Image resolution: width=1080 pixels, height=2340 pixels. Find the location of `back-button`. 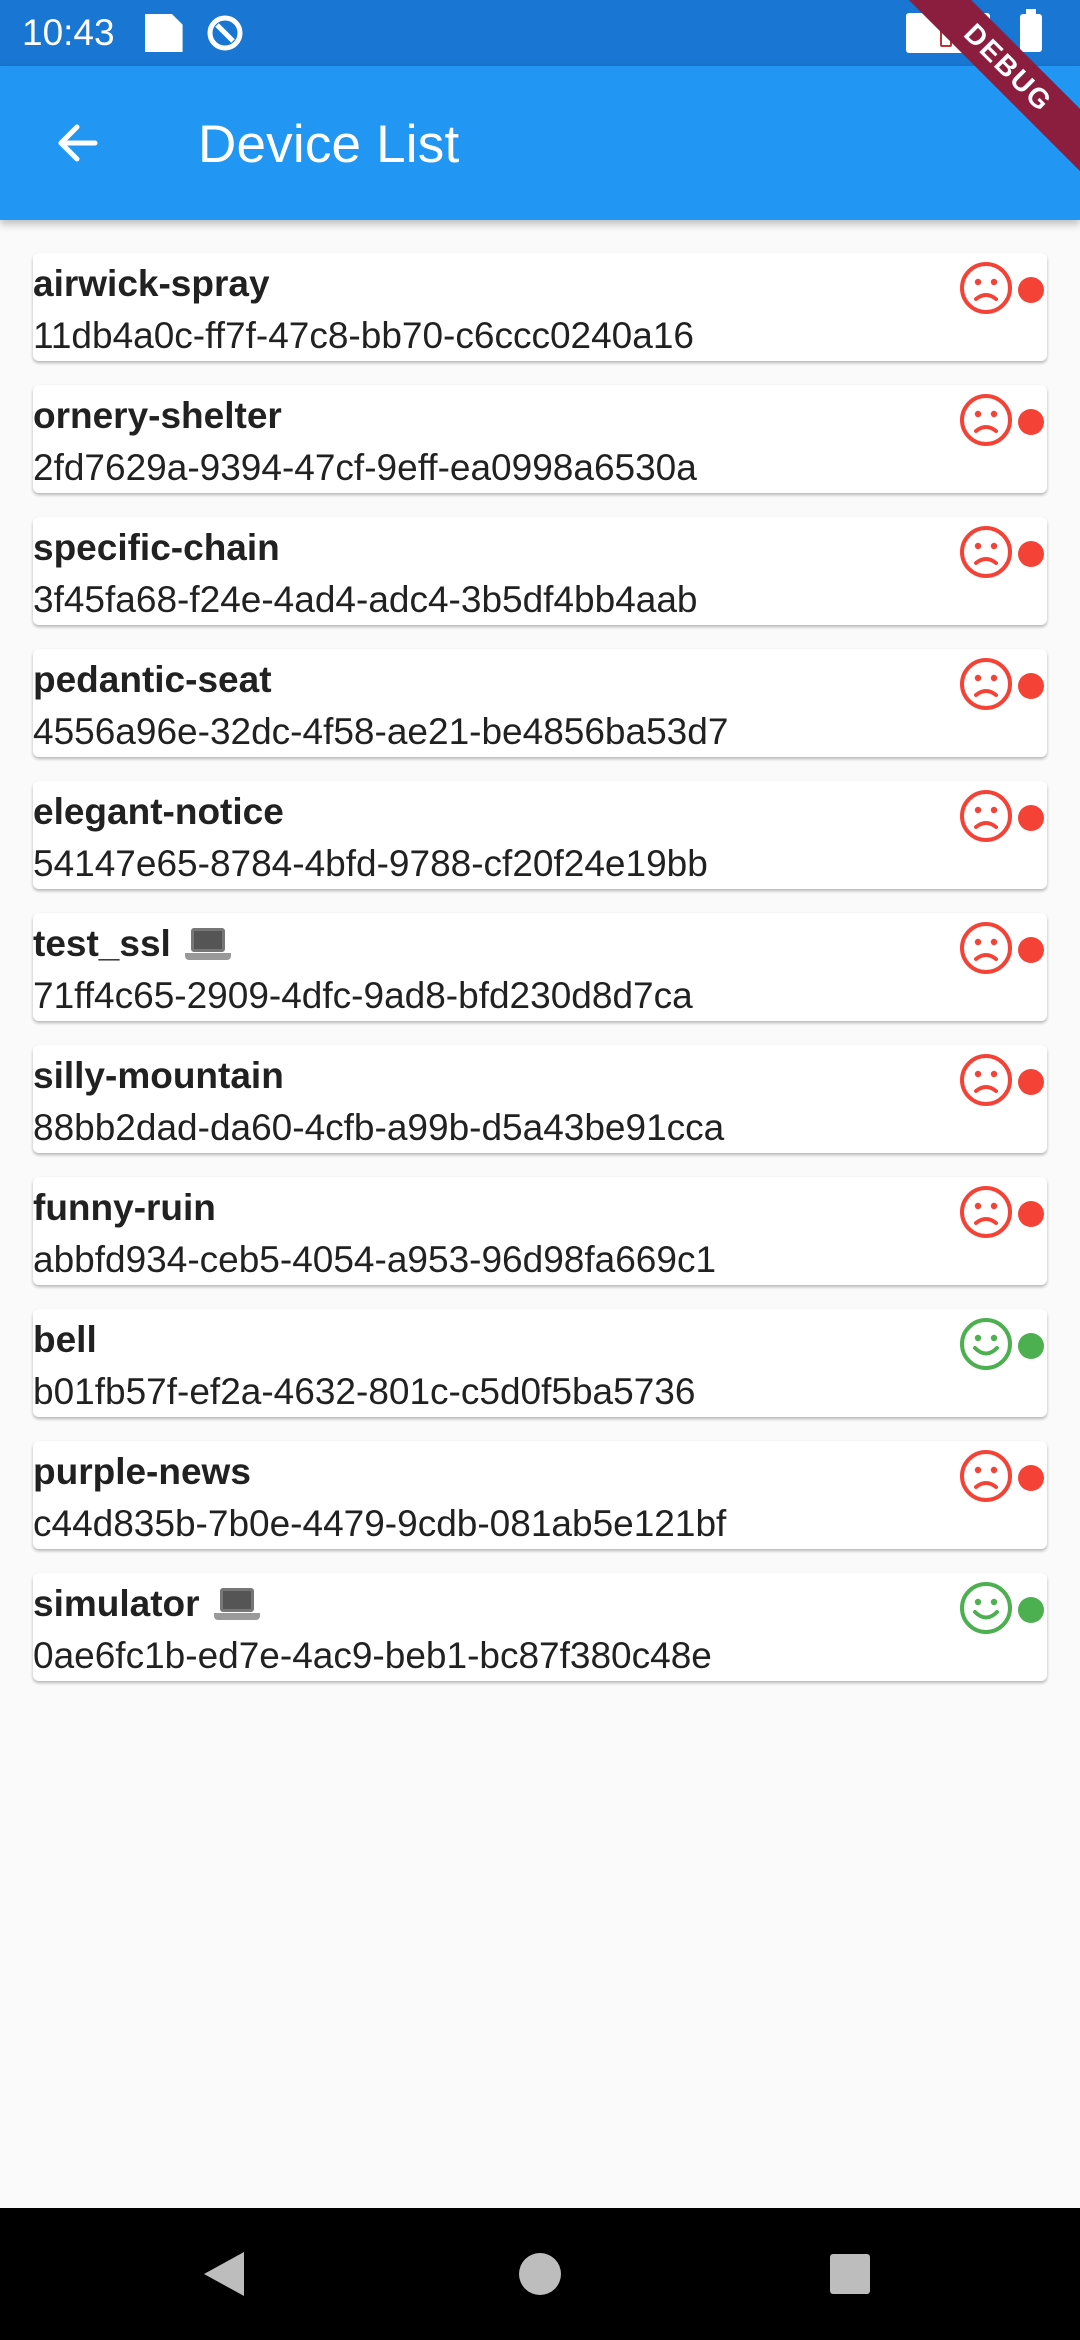

back-button is located at coordinates (77, 143).